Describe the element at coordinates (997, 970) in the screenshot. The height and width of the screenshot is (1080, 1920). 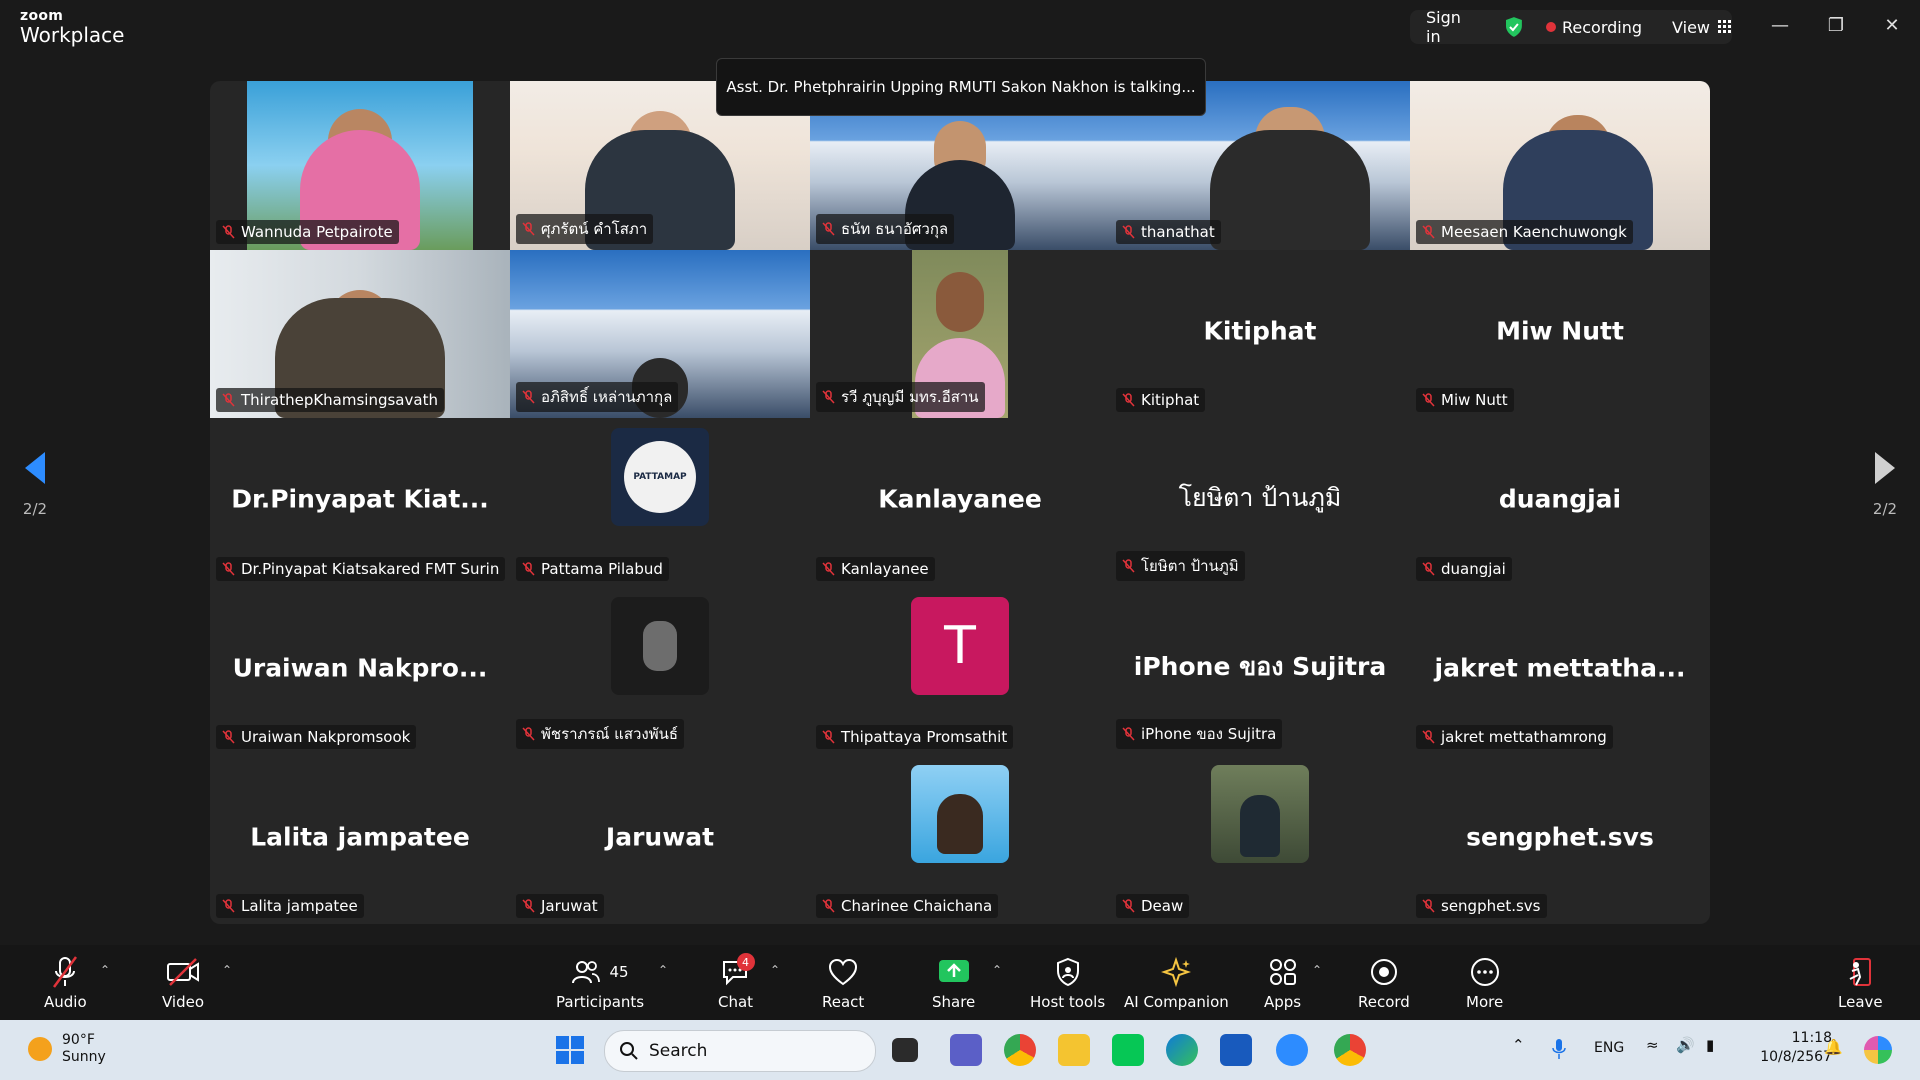
I see `share-options-caret-icon: ⌃` at that location.